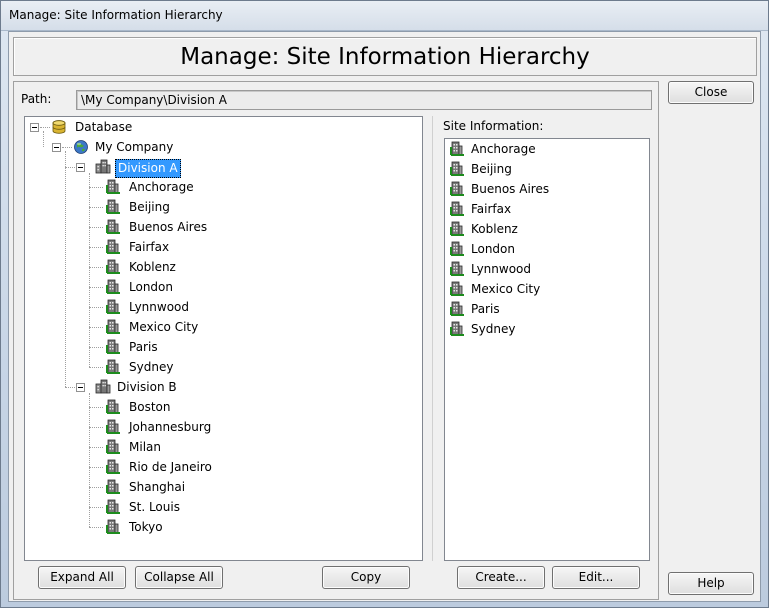 The width and height of the screenshot is (769, 608). Describe the element at coordinates (146, 527) in the screenshot. I see `tree-node-label: Tokyo` at that location.